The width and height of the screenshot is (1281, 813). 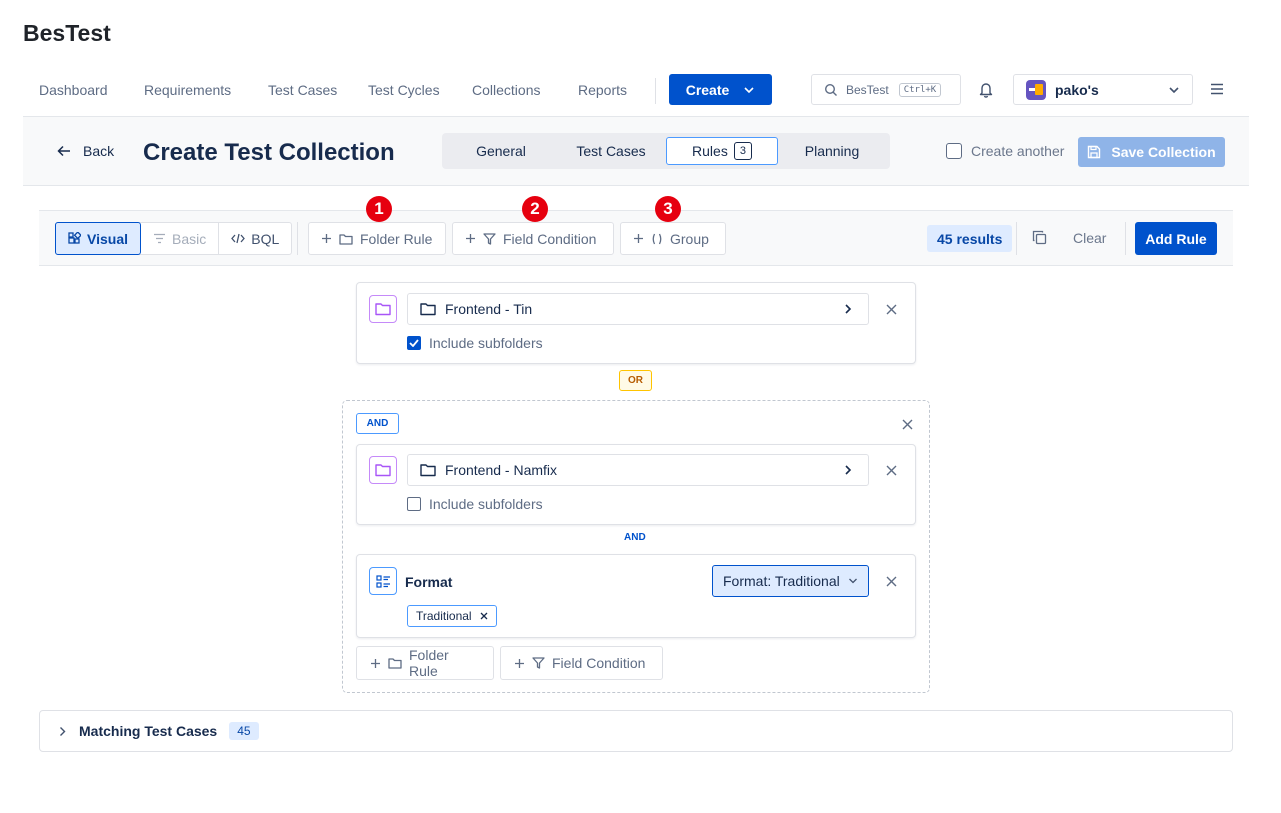 What do you see at coordinates (404, 90) in the screenshot?
I see `nav-test-cycles: Test Cycles` at bounding box center [404, 90].